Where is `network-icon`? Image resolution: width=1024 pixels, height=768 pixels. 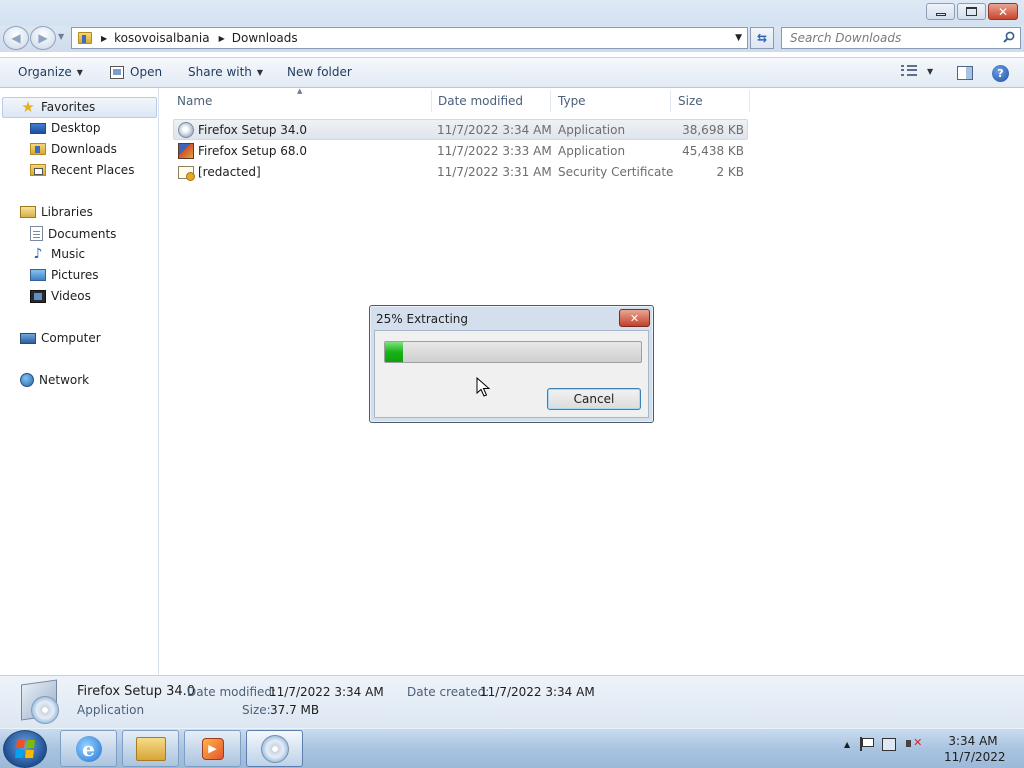
network-icon is located at coordinates (27, 380).